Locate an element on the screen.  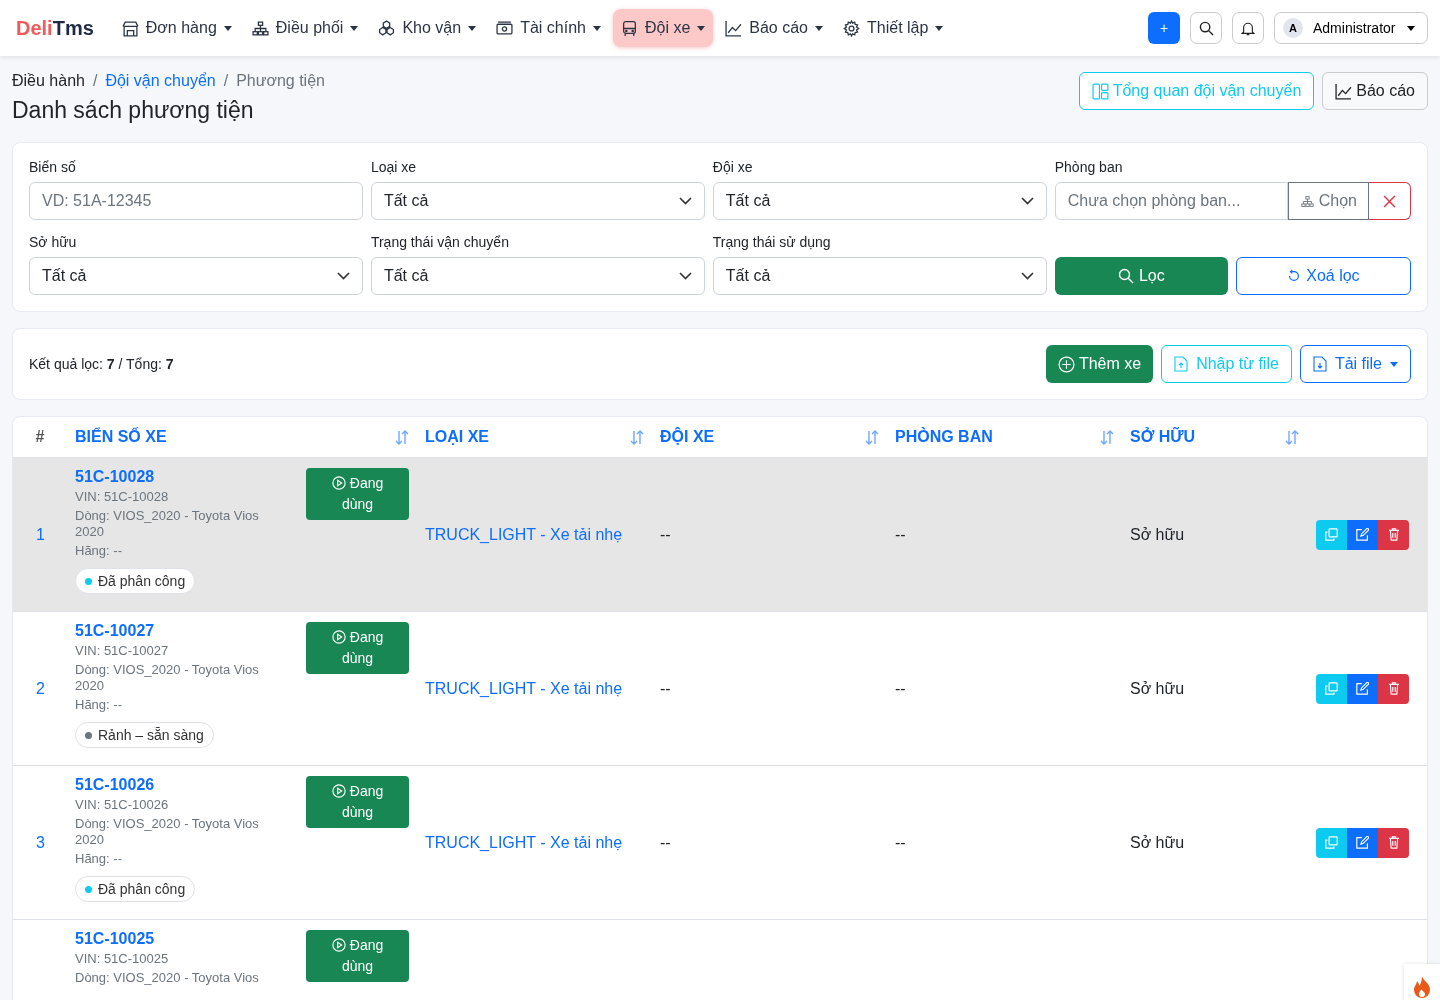
column-header: ĐỘI XE is located at coordinates (687, 437).